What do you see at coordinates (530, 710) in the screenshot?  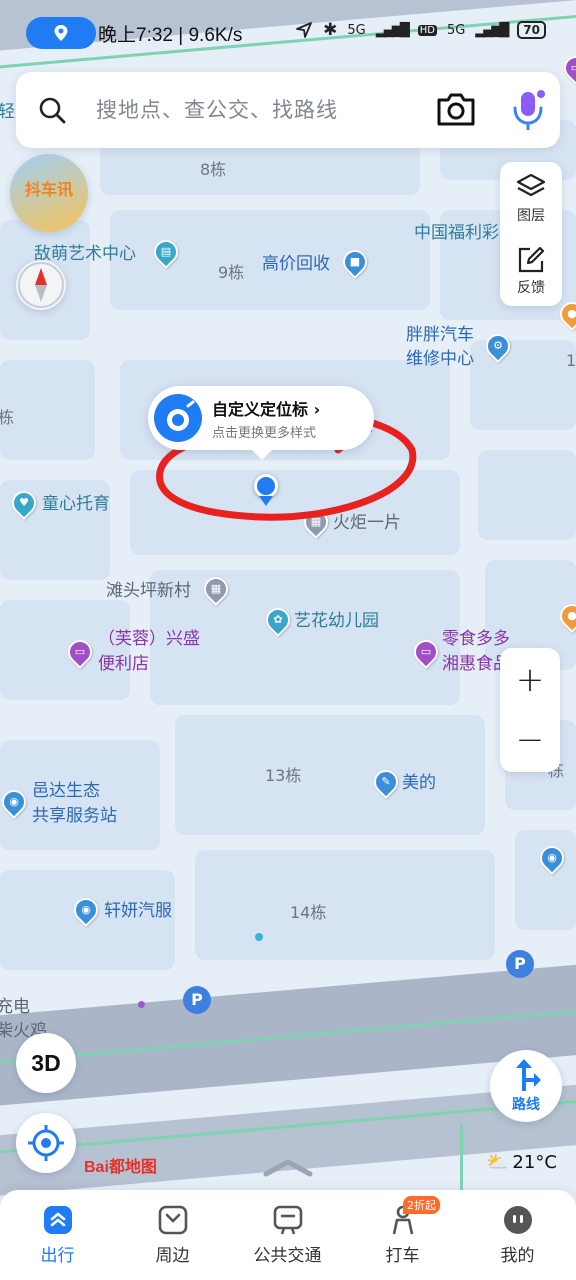 I see `zoom-controls: + −` at bounding box center [530, 710].